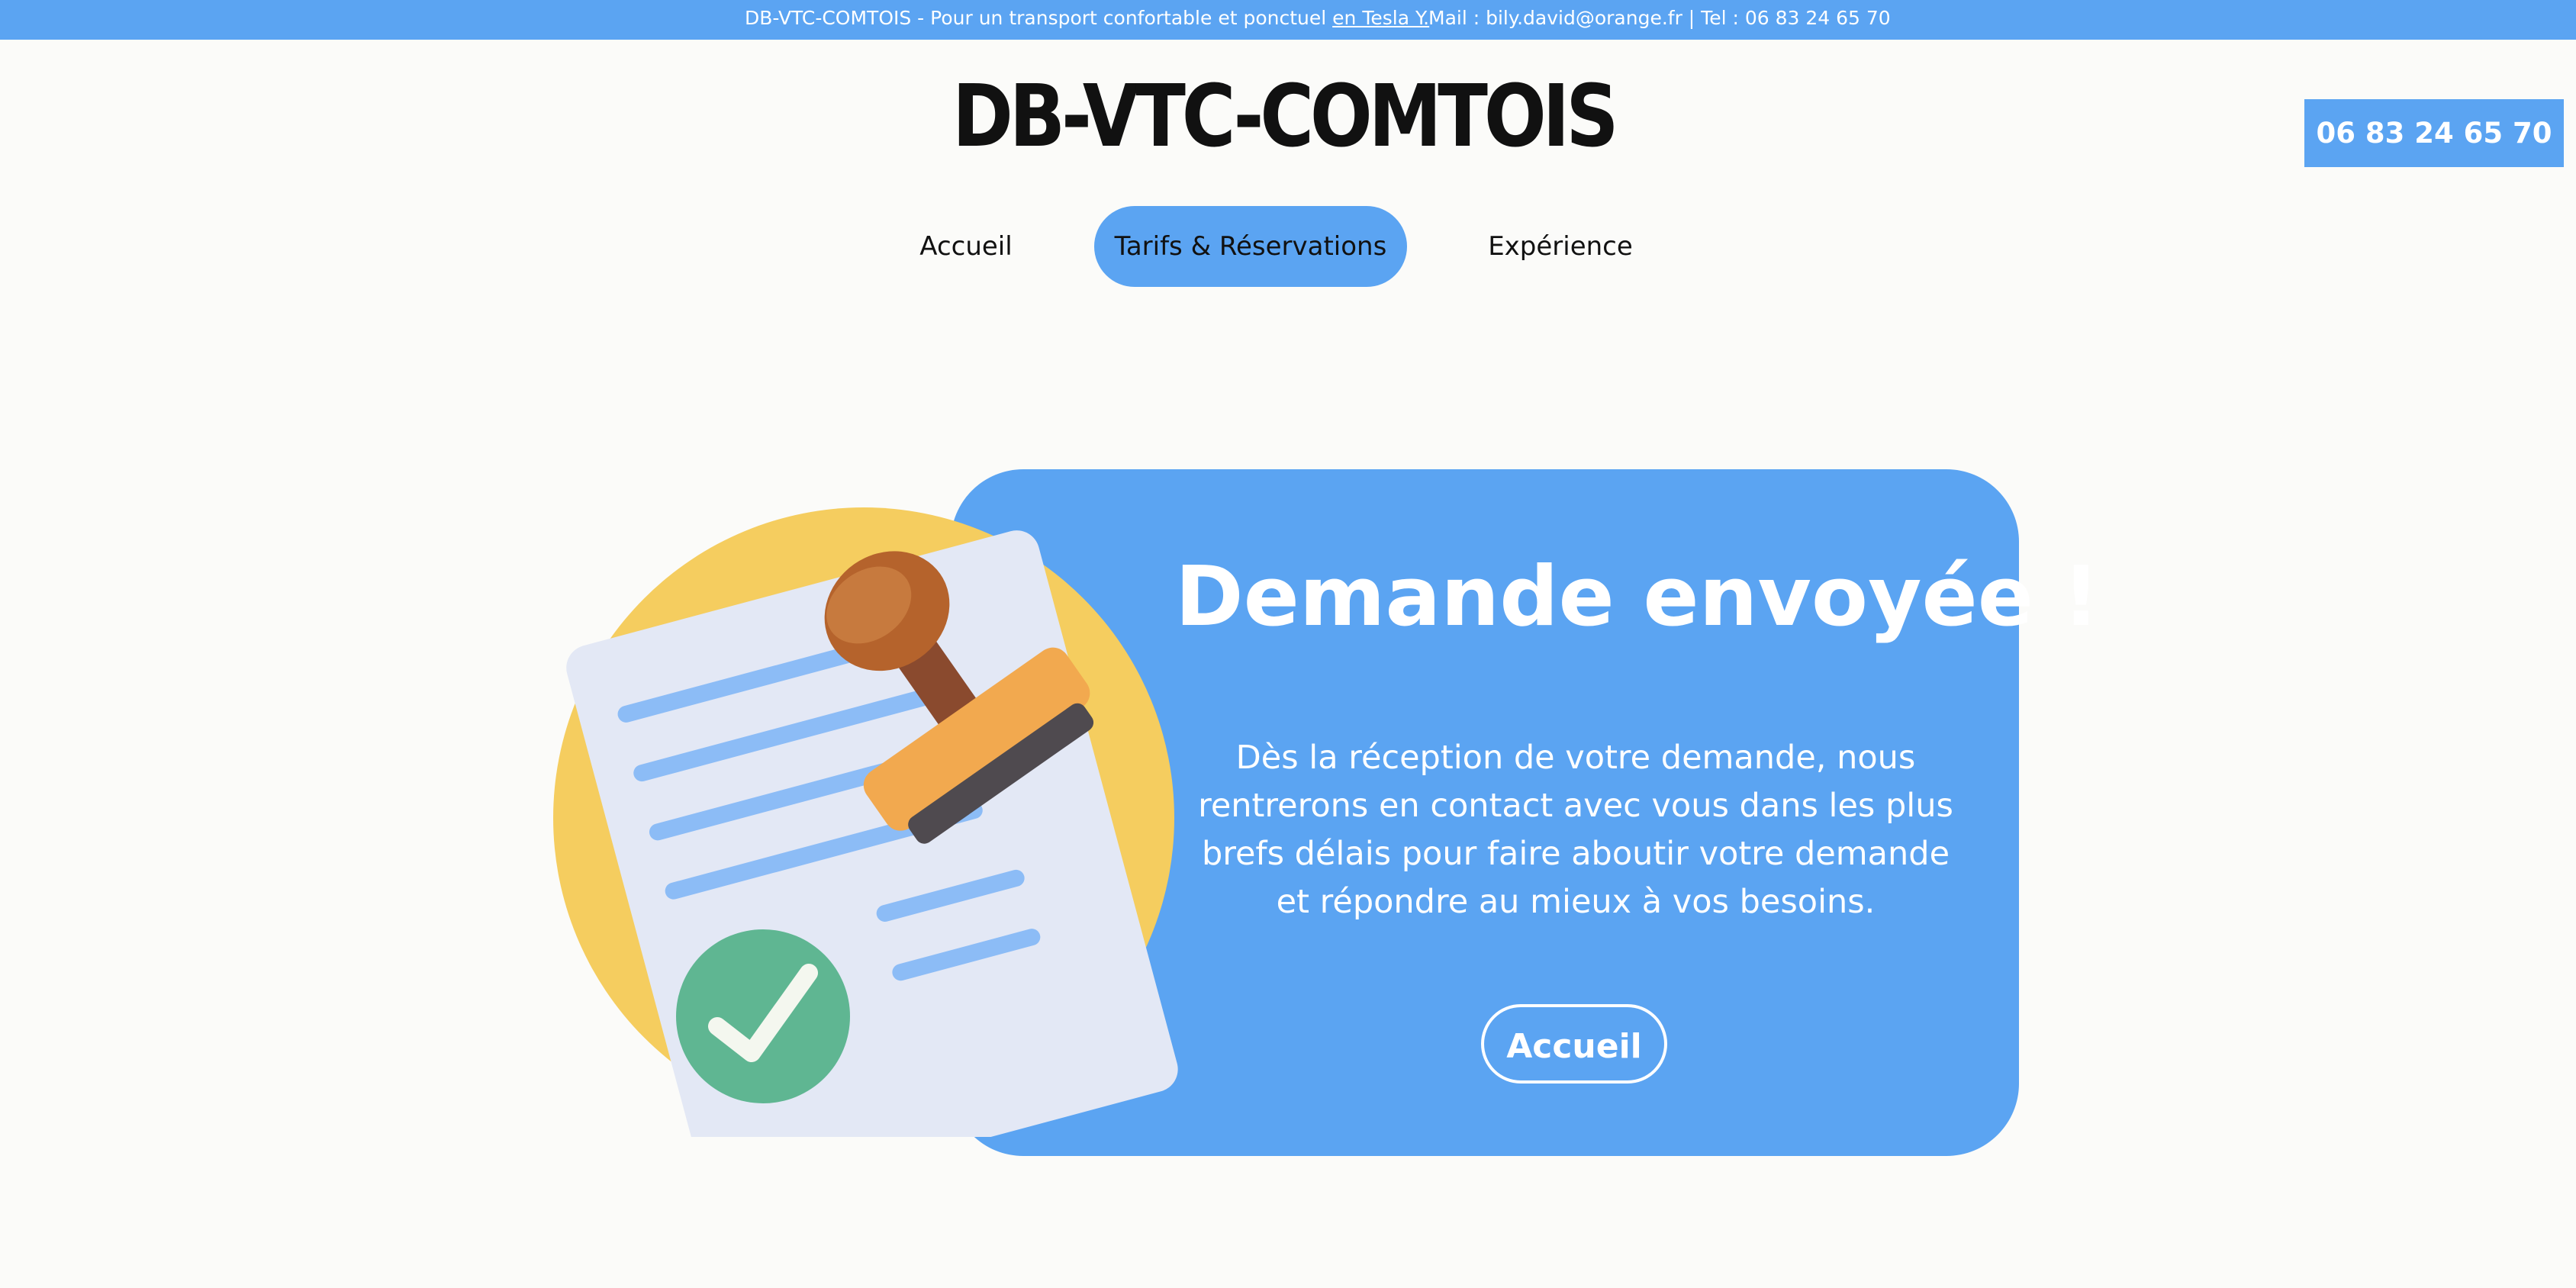 The width and height of the screenshot is (2576, 1288). Describe the element at coordinates (1574, 1044) in the screenshot. I see `home-button: Accueil` at that location.